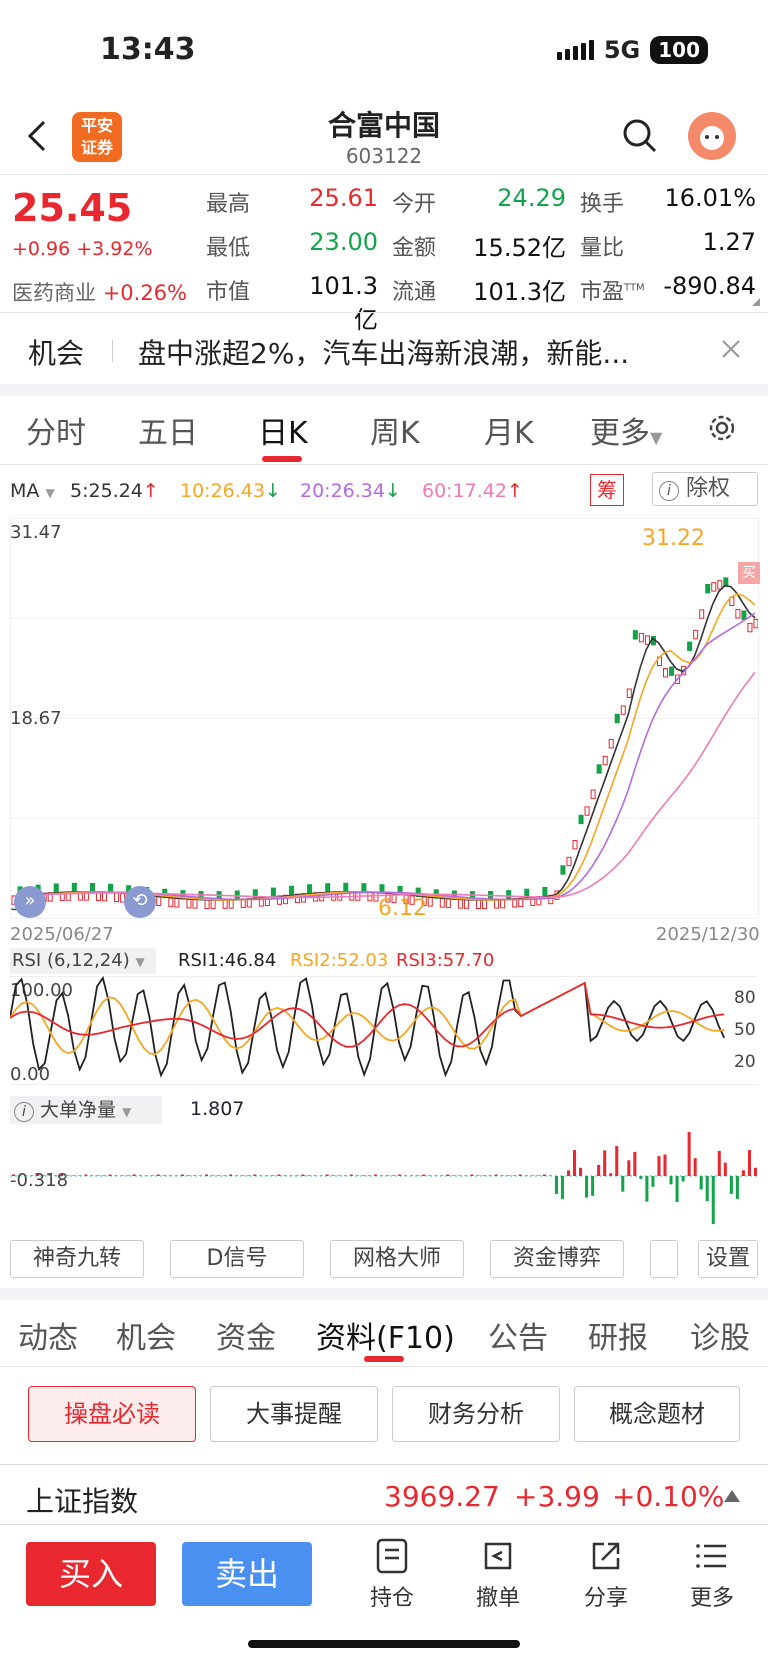  Describe the element at coordinates (602, 248) in the screenshot. I see `quote-label: 量比` at that location.